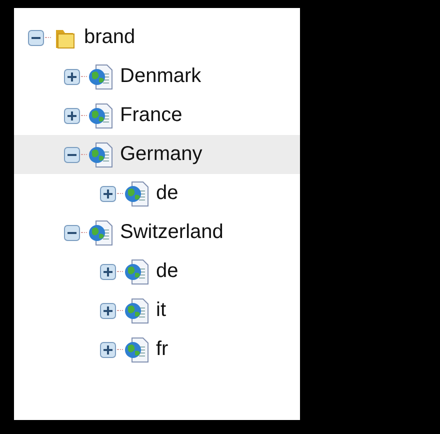 The image size is (440, 434). I want to click on node-label: Denmark, so click(161, 76).